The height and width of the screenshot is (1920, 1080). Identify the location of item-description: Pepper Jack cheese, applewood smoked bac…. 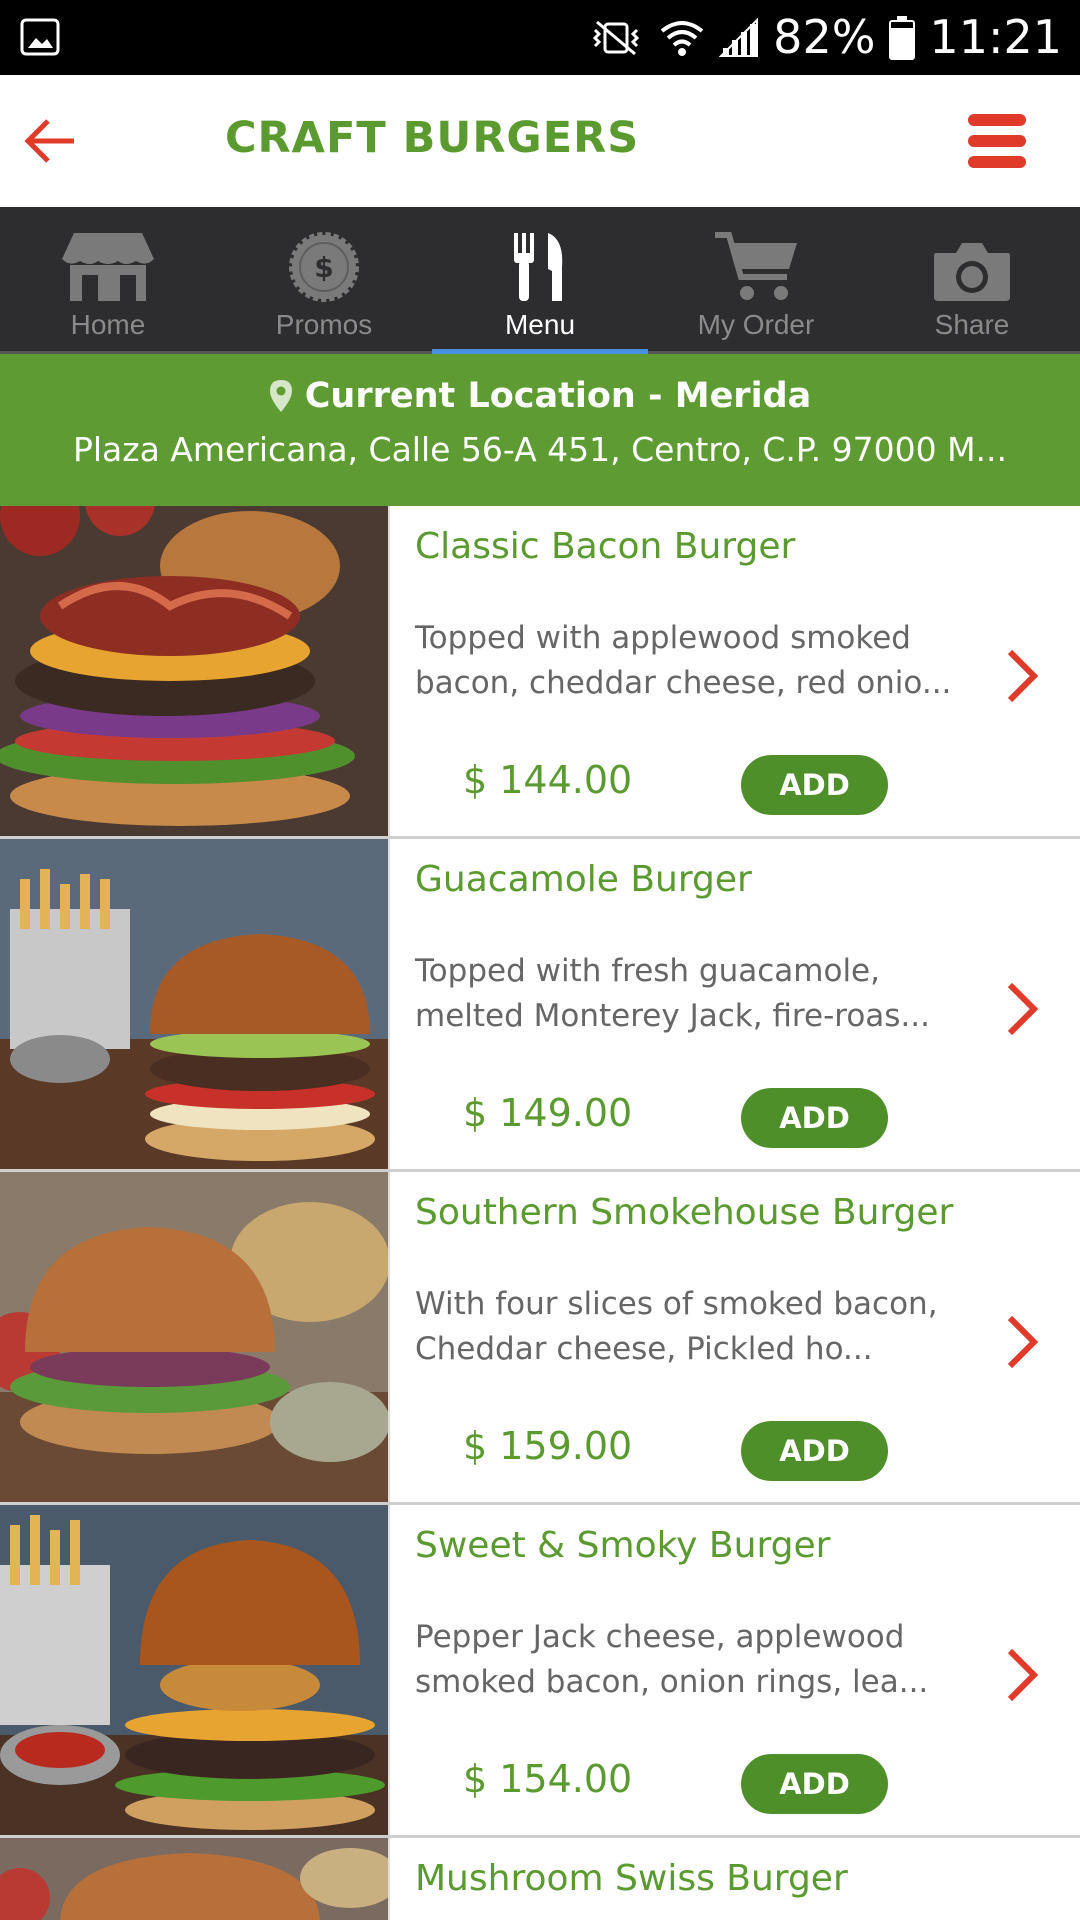
(672, 1659).